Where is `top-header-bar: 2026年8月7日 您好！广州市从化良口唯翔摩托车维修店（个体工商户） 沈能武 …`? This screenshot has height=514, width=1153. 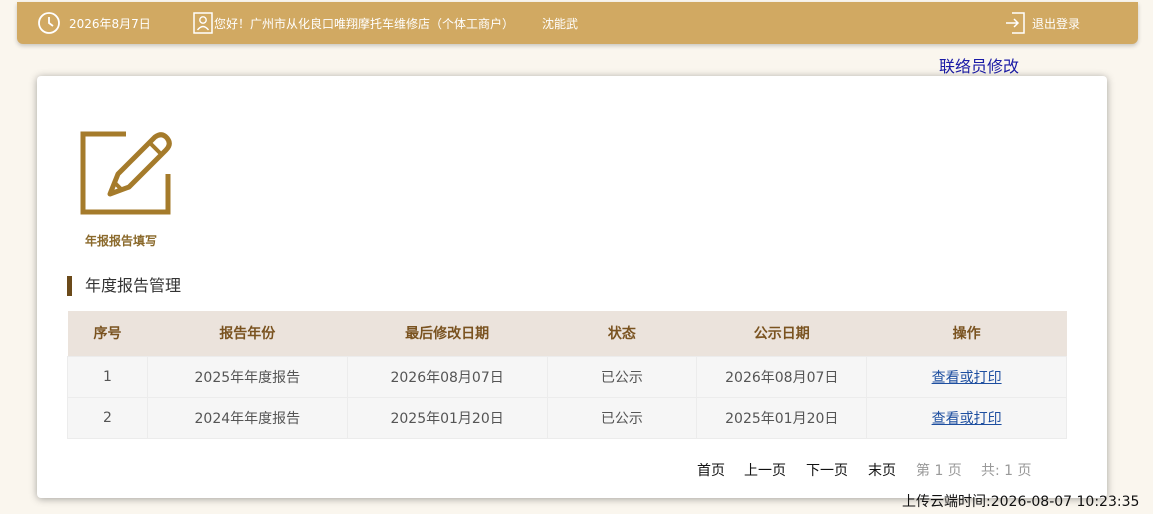 top-header-bar: 2026年8月7日 您好！广州市从化良口唯翔摩托车维修店（个体工商户） 沈能武 … is located at coordinates (577, 23).